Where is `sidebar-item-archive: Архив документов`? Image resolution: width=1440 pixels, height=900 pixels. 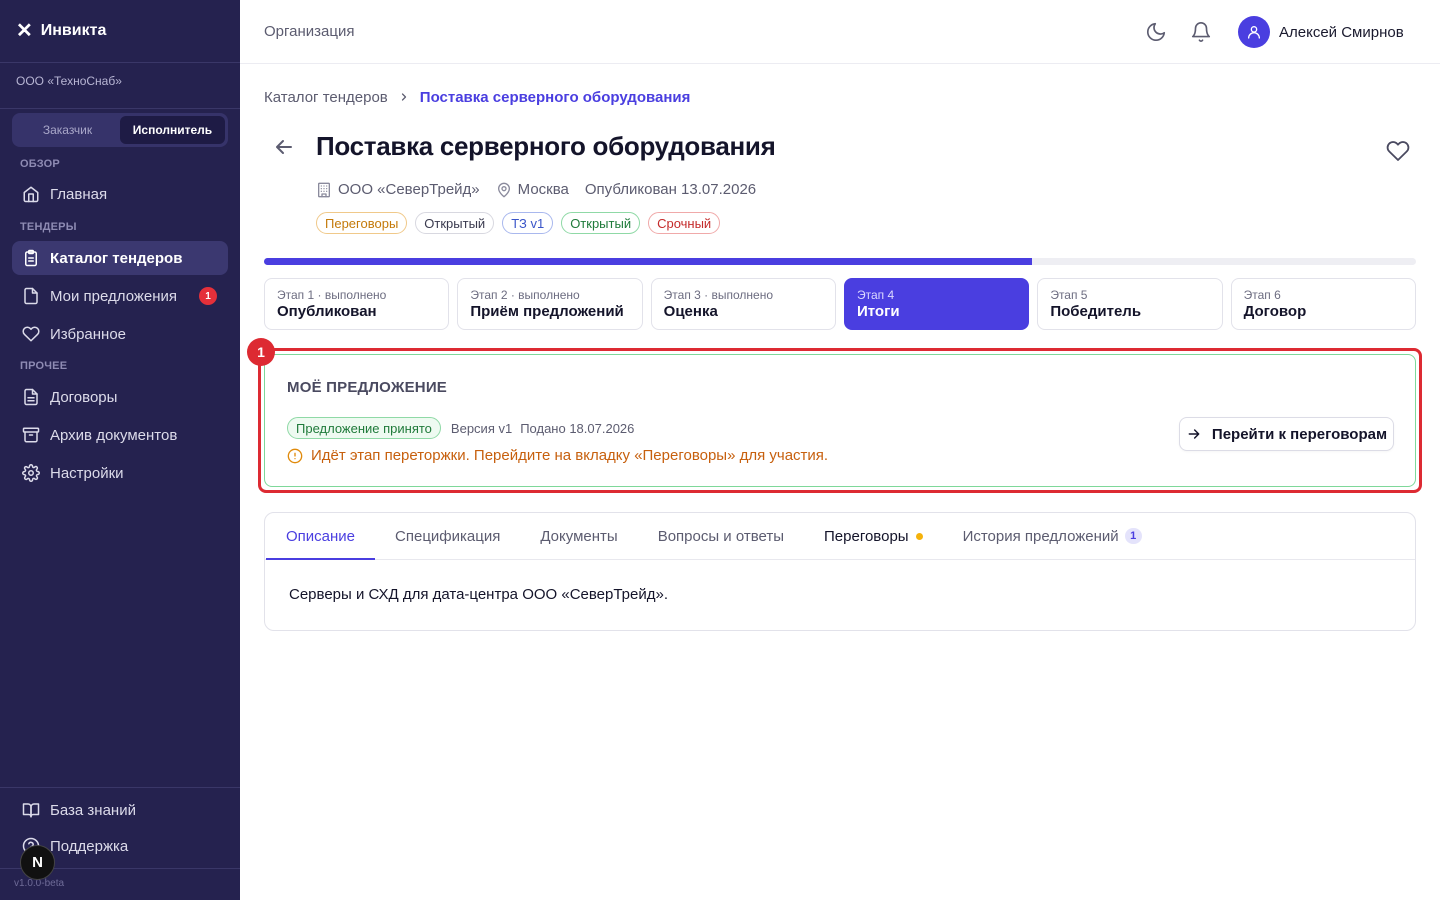
sidebar-item-archive: Архив документов is located at coordinates (120, 435).